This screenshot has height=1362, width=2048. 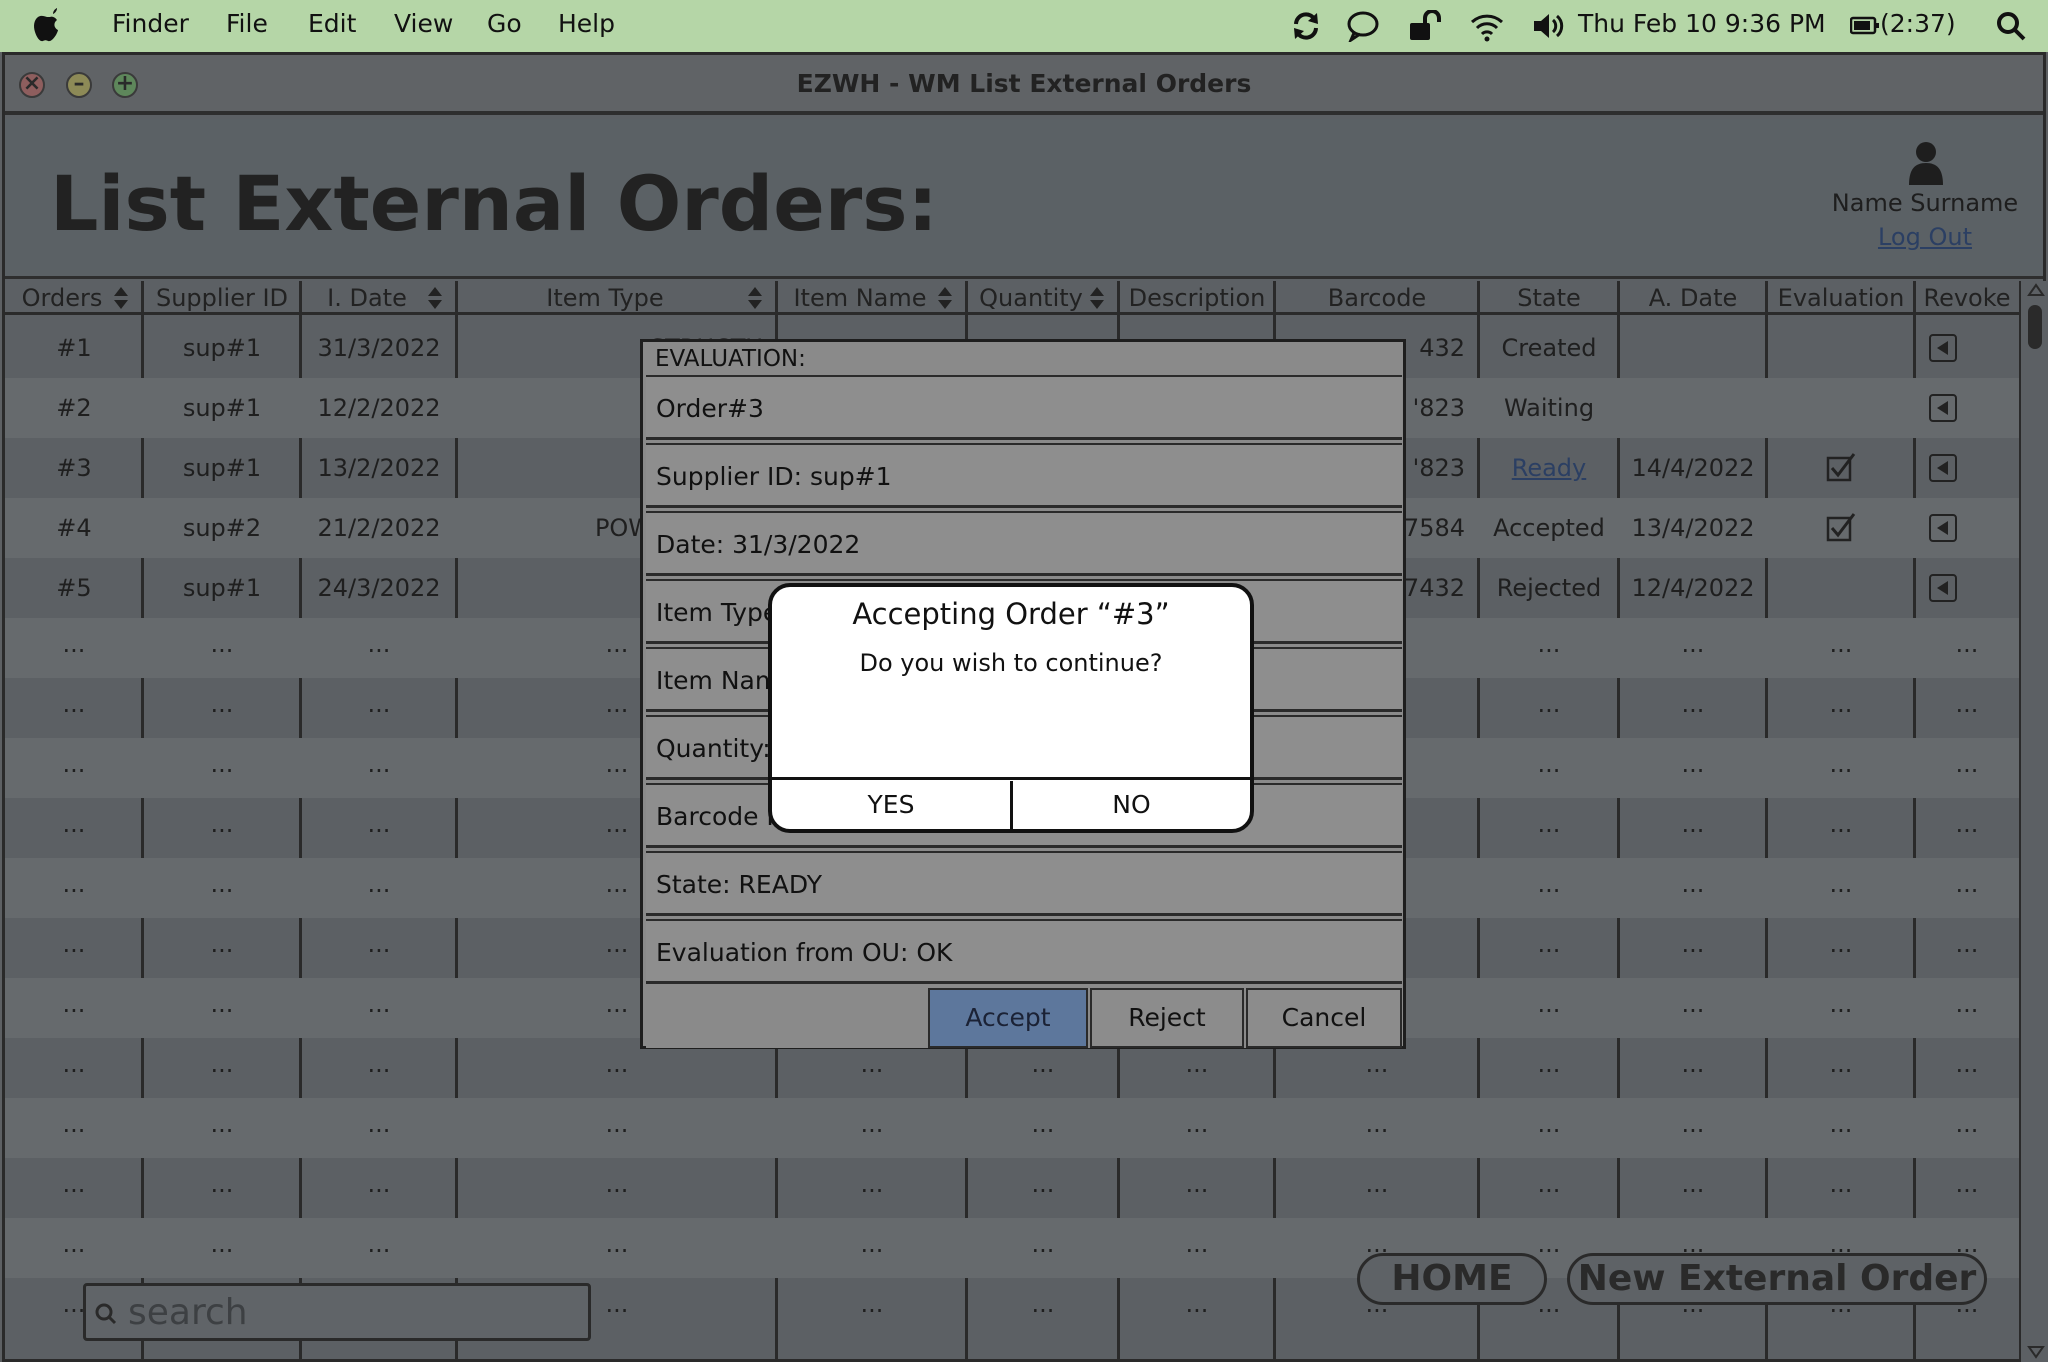 What do you see at coordinates (891, 806) in the screenshot?
I see `yes-button: YES` at bounding box center [891, 806].